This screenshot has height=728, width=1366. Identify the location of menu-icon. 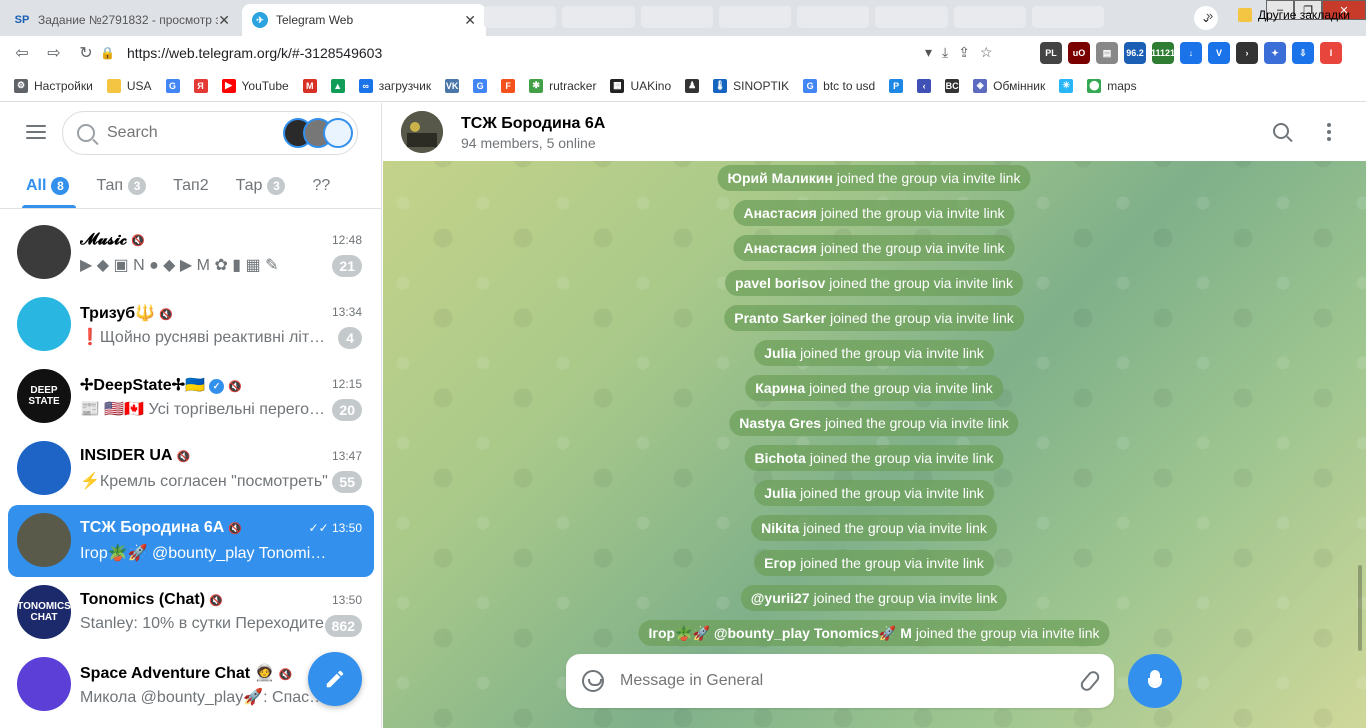
(36, 134).